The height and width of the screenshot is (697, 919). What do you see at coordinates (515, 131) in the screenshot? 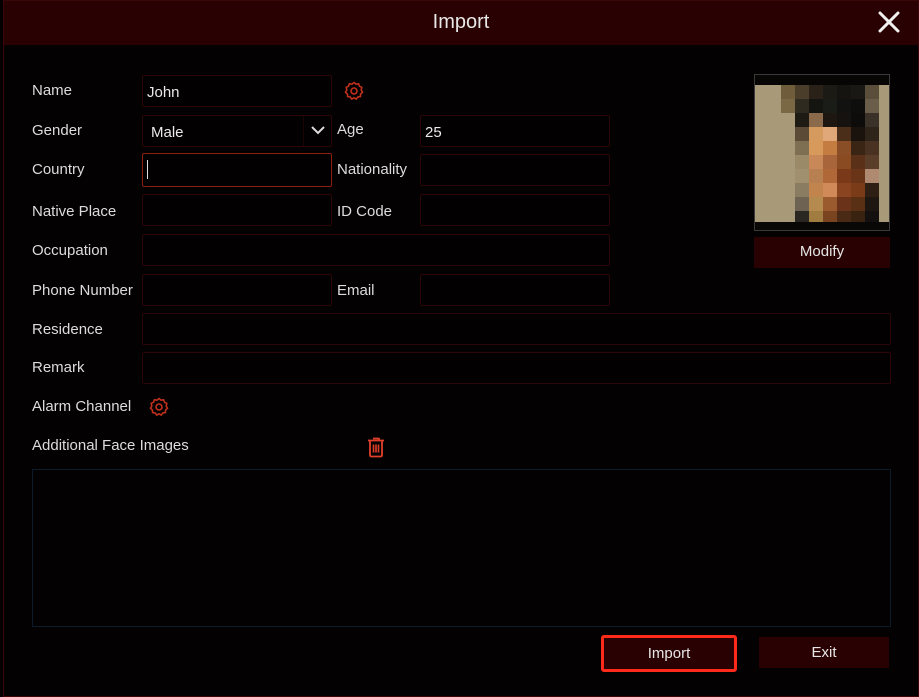
I see `age-input: 25` at bounding box center [515, 131].